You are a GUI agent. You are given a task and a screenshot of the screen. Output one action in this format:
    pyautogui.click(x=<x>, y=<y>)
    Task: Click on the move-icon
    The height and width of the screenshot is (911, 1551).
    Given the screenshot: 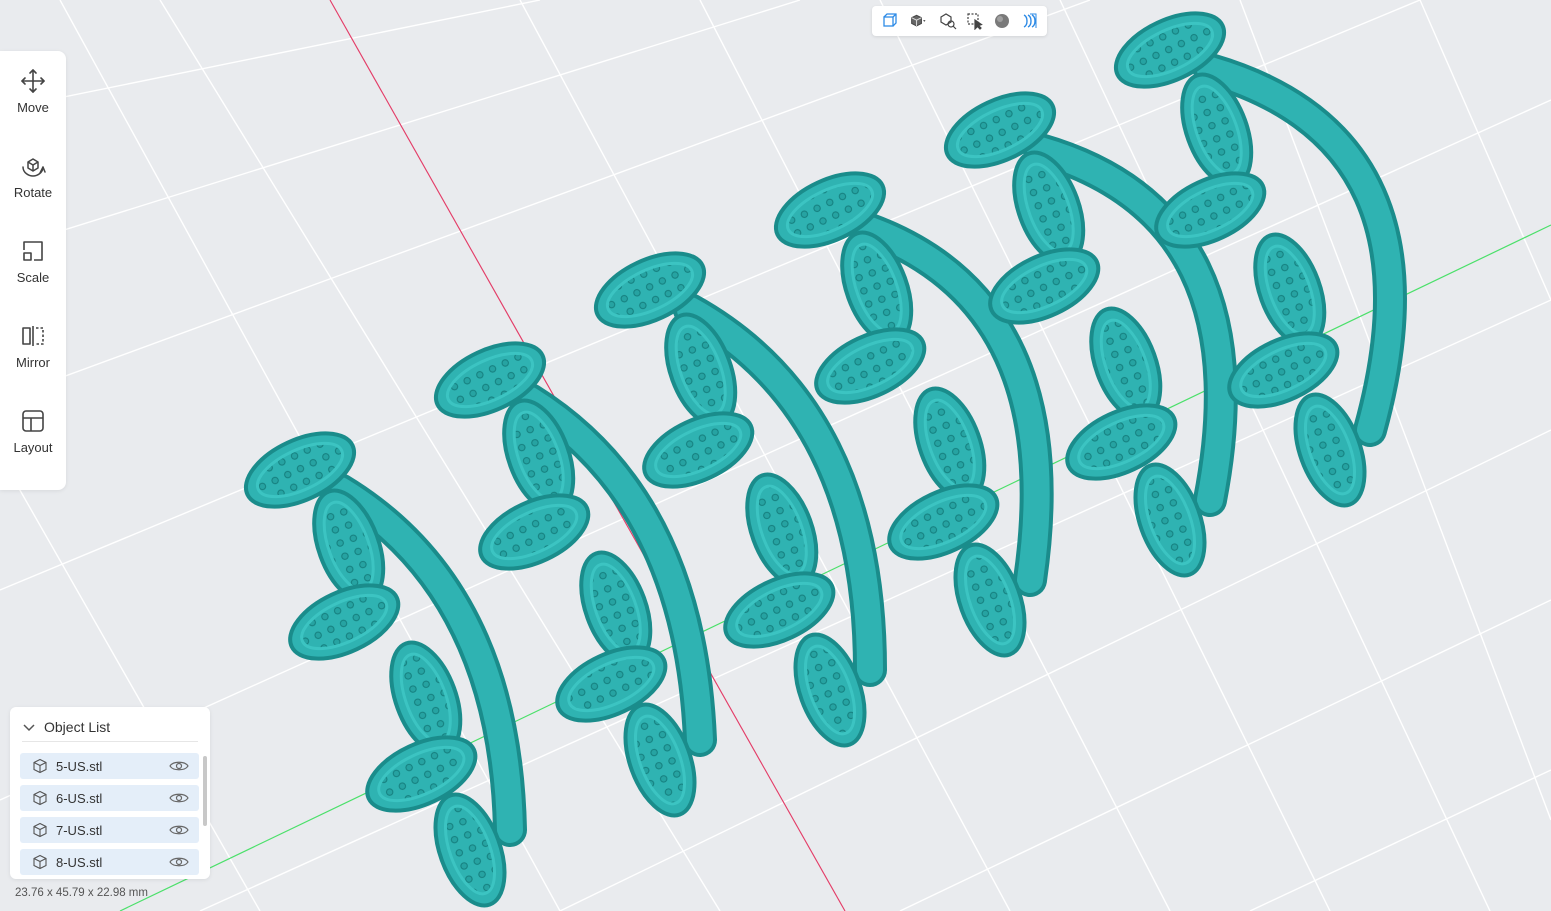 What is the action you would take?
    pyautogui.click(x=33, y=81)
    